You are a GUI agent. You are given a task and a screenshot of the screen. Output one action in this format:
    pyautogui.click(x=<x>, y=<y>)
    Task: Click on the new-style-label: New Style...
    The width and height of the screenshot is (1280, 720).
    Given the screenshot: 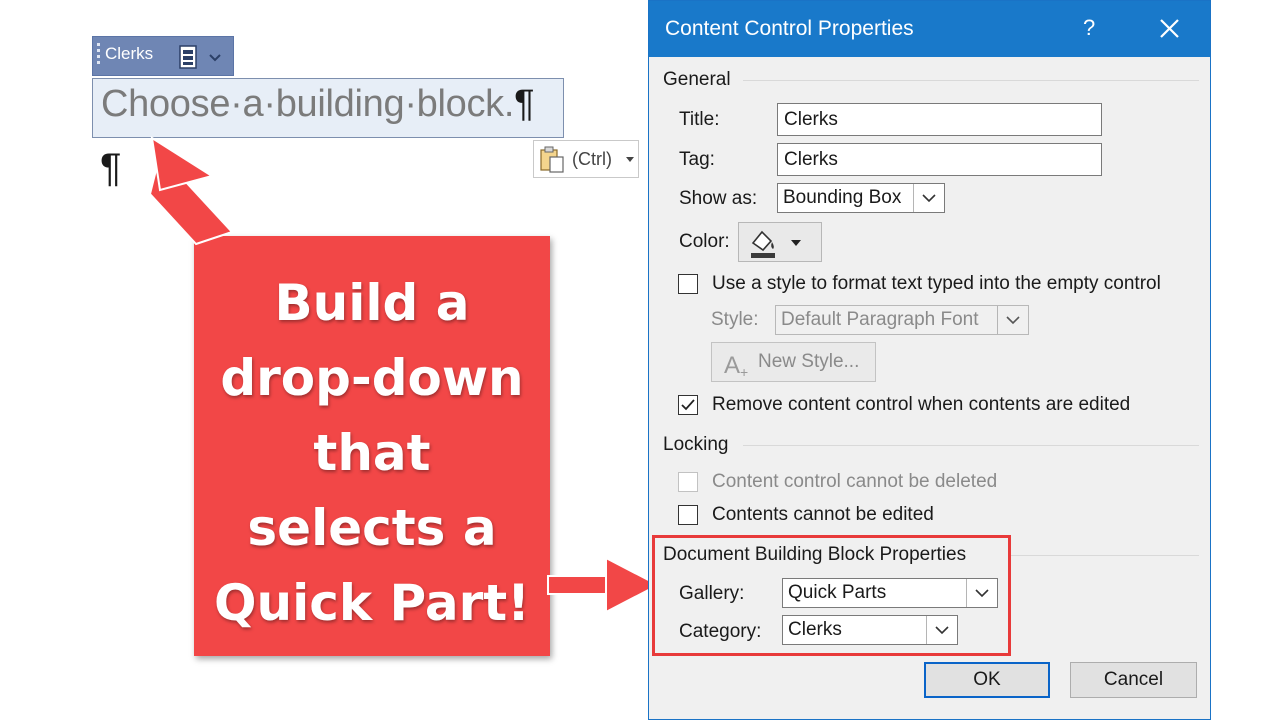 What is the action you would take?
    pyautogui.click(x=809, y=361)
    